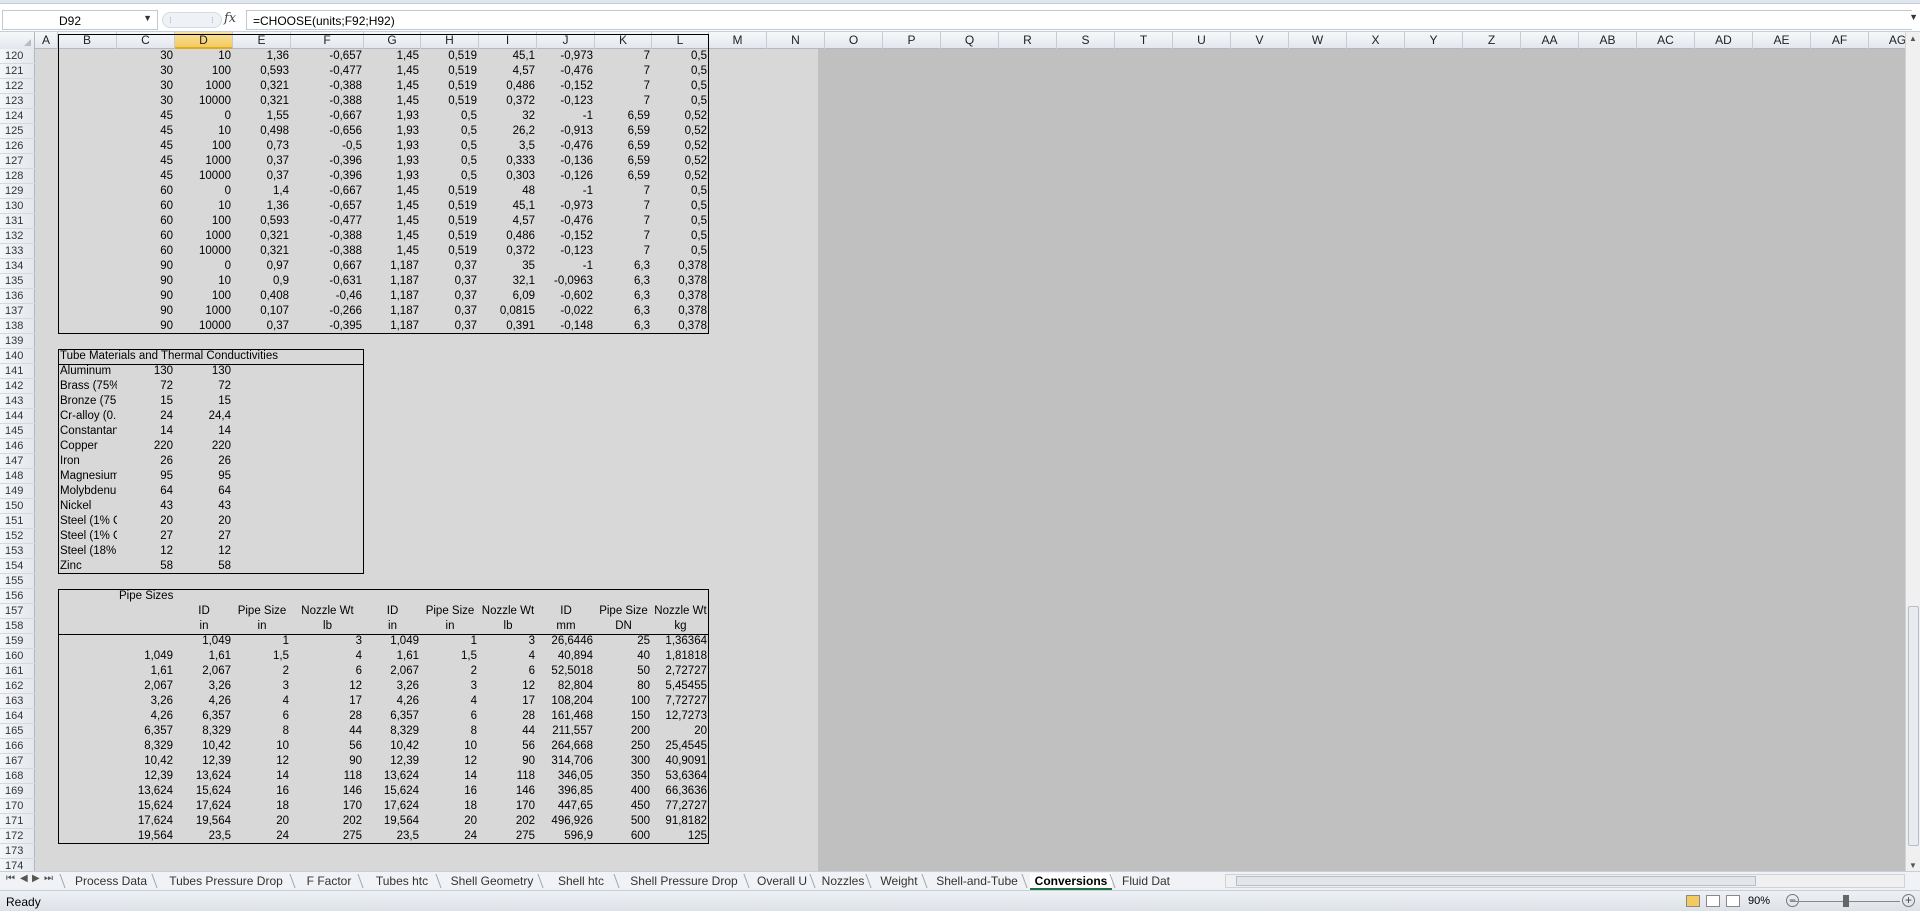 The height and width of the screenshot is (911, 1920). What do you see at coordinates (1079, 20) in the screenshot?
I see `formula-input: =CHOOSE(units;F92;H92)` at bounding box center [1079, 20].